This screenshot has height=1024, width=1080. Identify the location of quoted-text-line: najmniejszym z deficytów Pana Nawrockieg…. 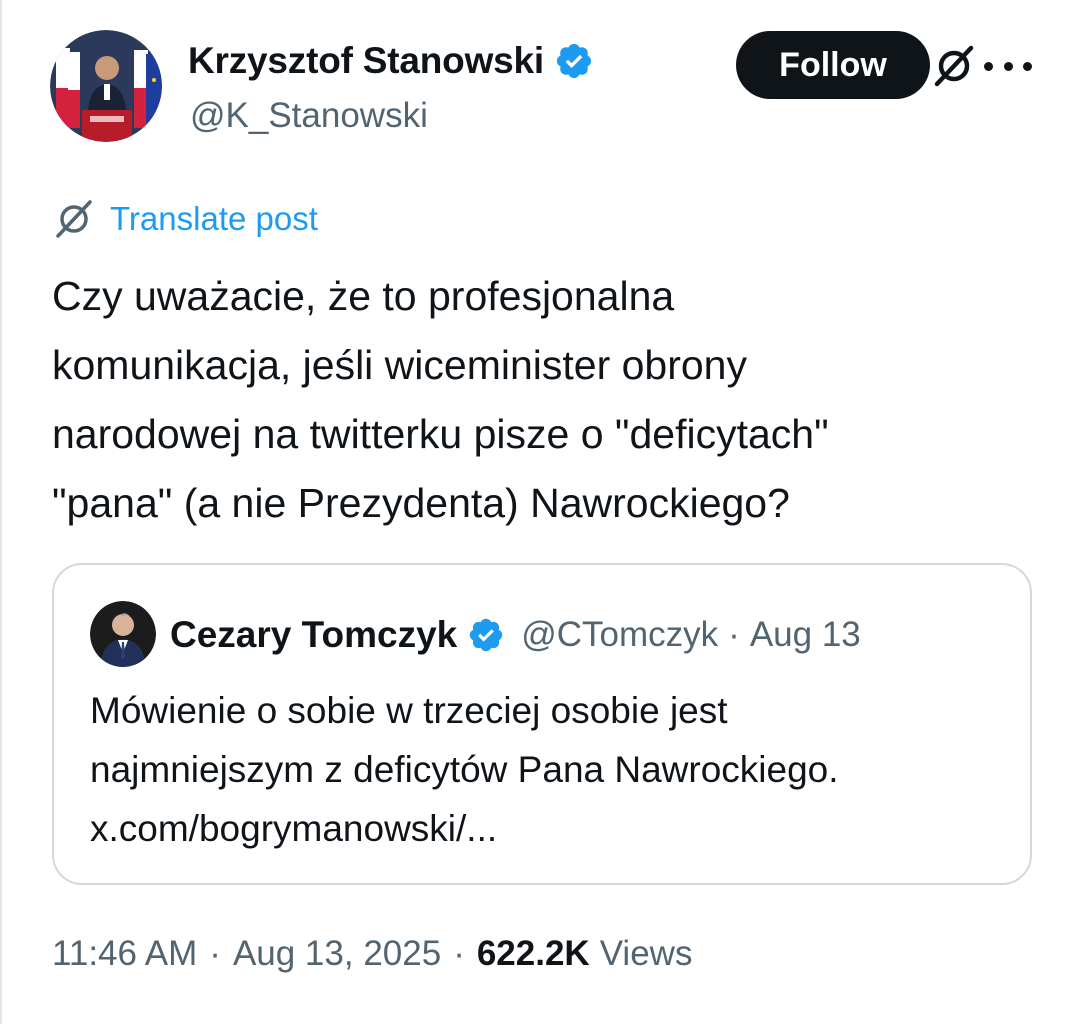
(464, 769).